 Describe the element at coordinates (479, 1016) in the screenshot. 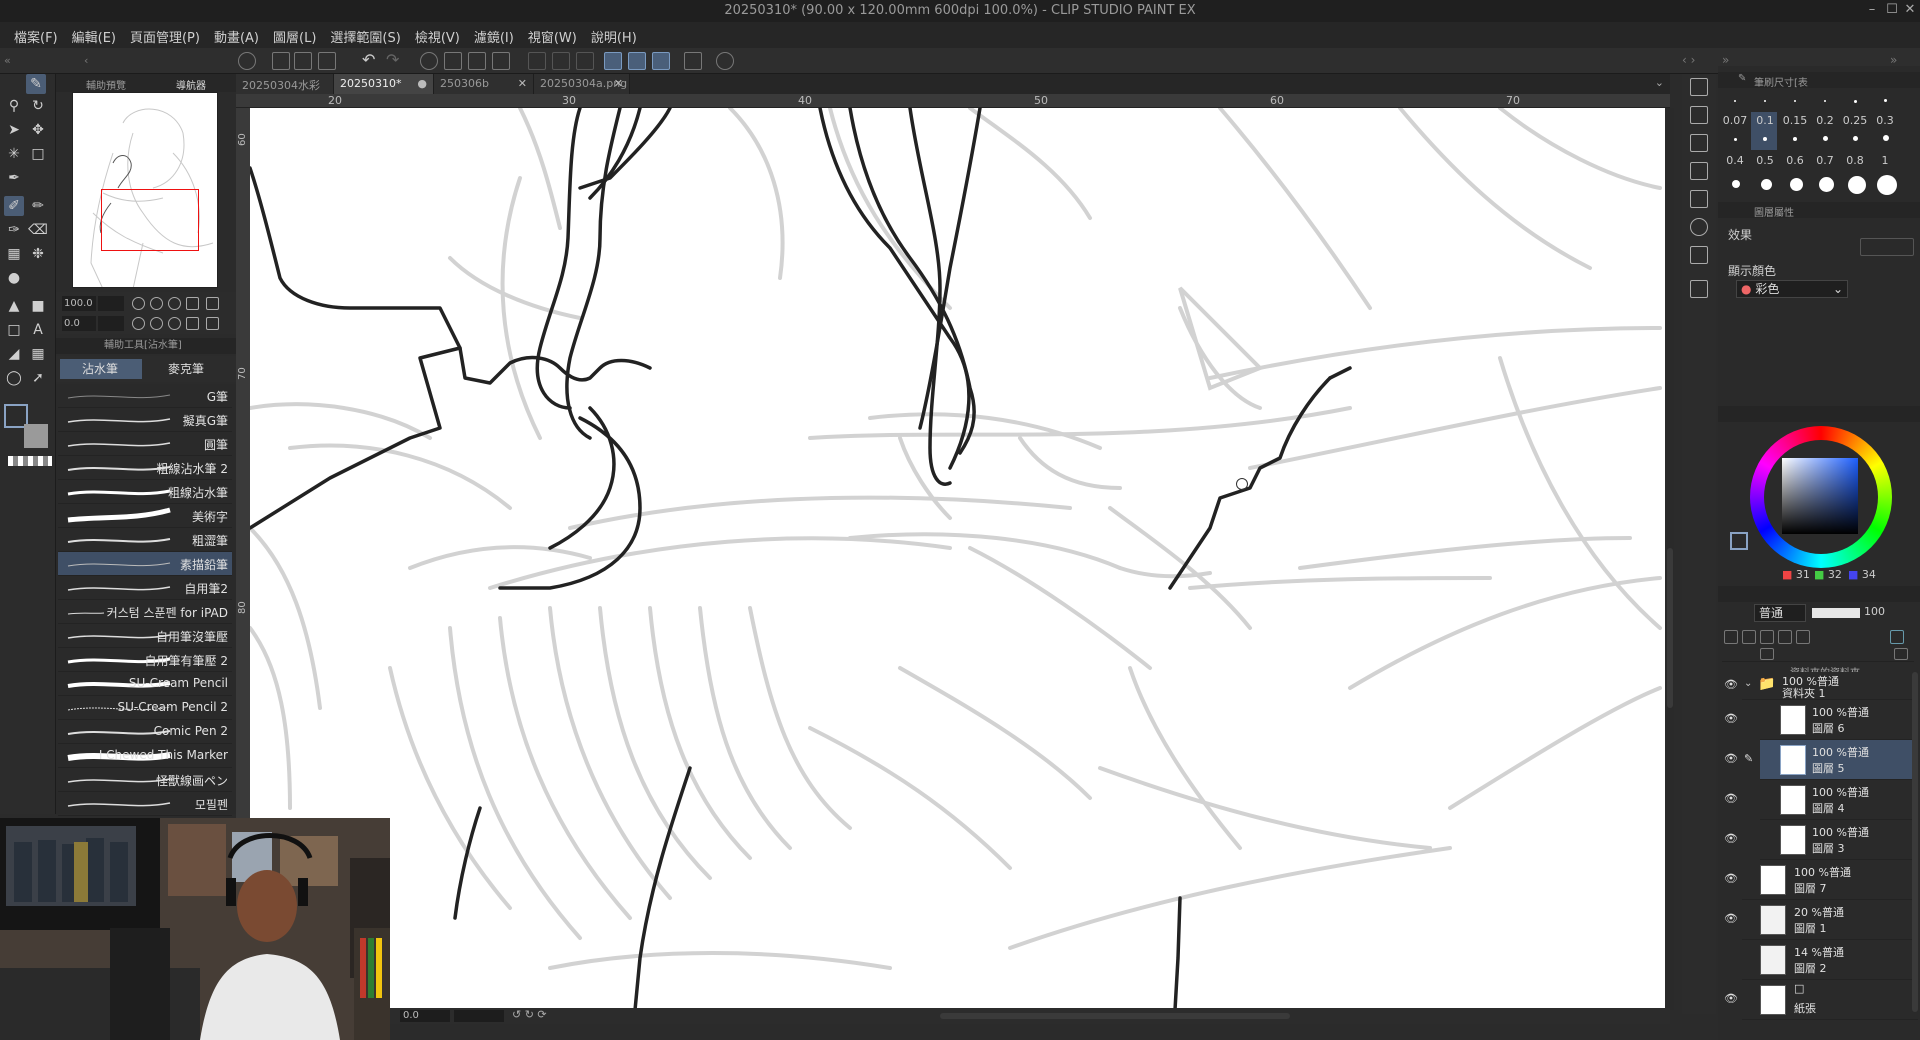

I see `canvas-rotation-slider` at that location.